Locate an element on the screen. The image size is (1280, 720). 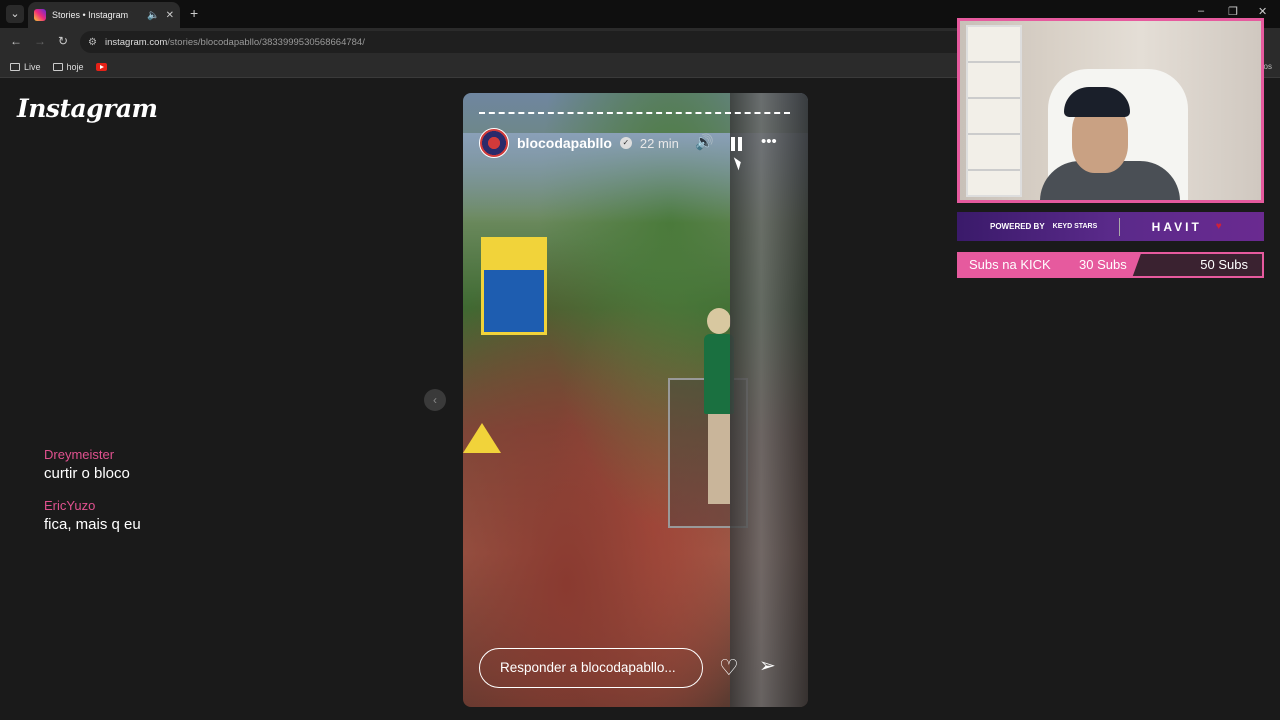
havit-mark-icon: ♥ is located at coordinates (1218, 226).